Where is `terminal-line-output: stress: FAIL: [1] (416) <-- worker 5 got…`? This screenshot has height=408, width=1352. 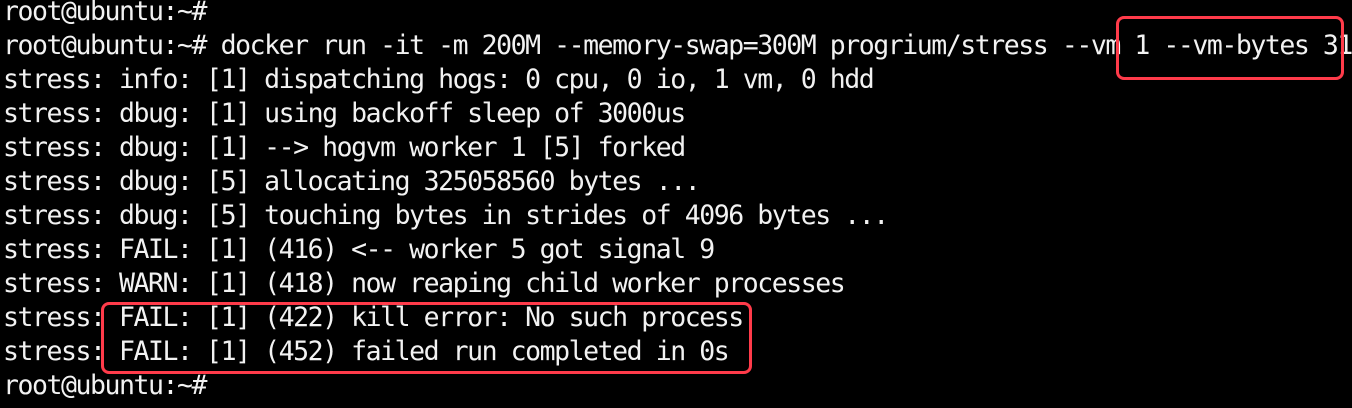 terminal-line-output: stress: FAIL: [1] (416) <-- worker 5 got… is located at coordinates (359, 249).